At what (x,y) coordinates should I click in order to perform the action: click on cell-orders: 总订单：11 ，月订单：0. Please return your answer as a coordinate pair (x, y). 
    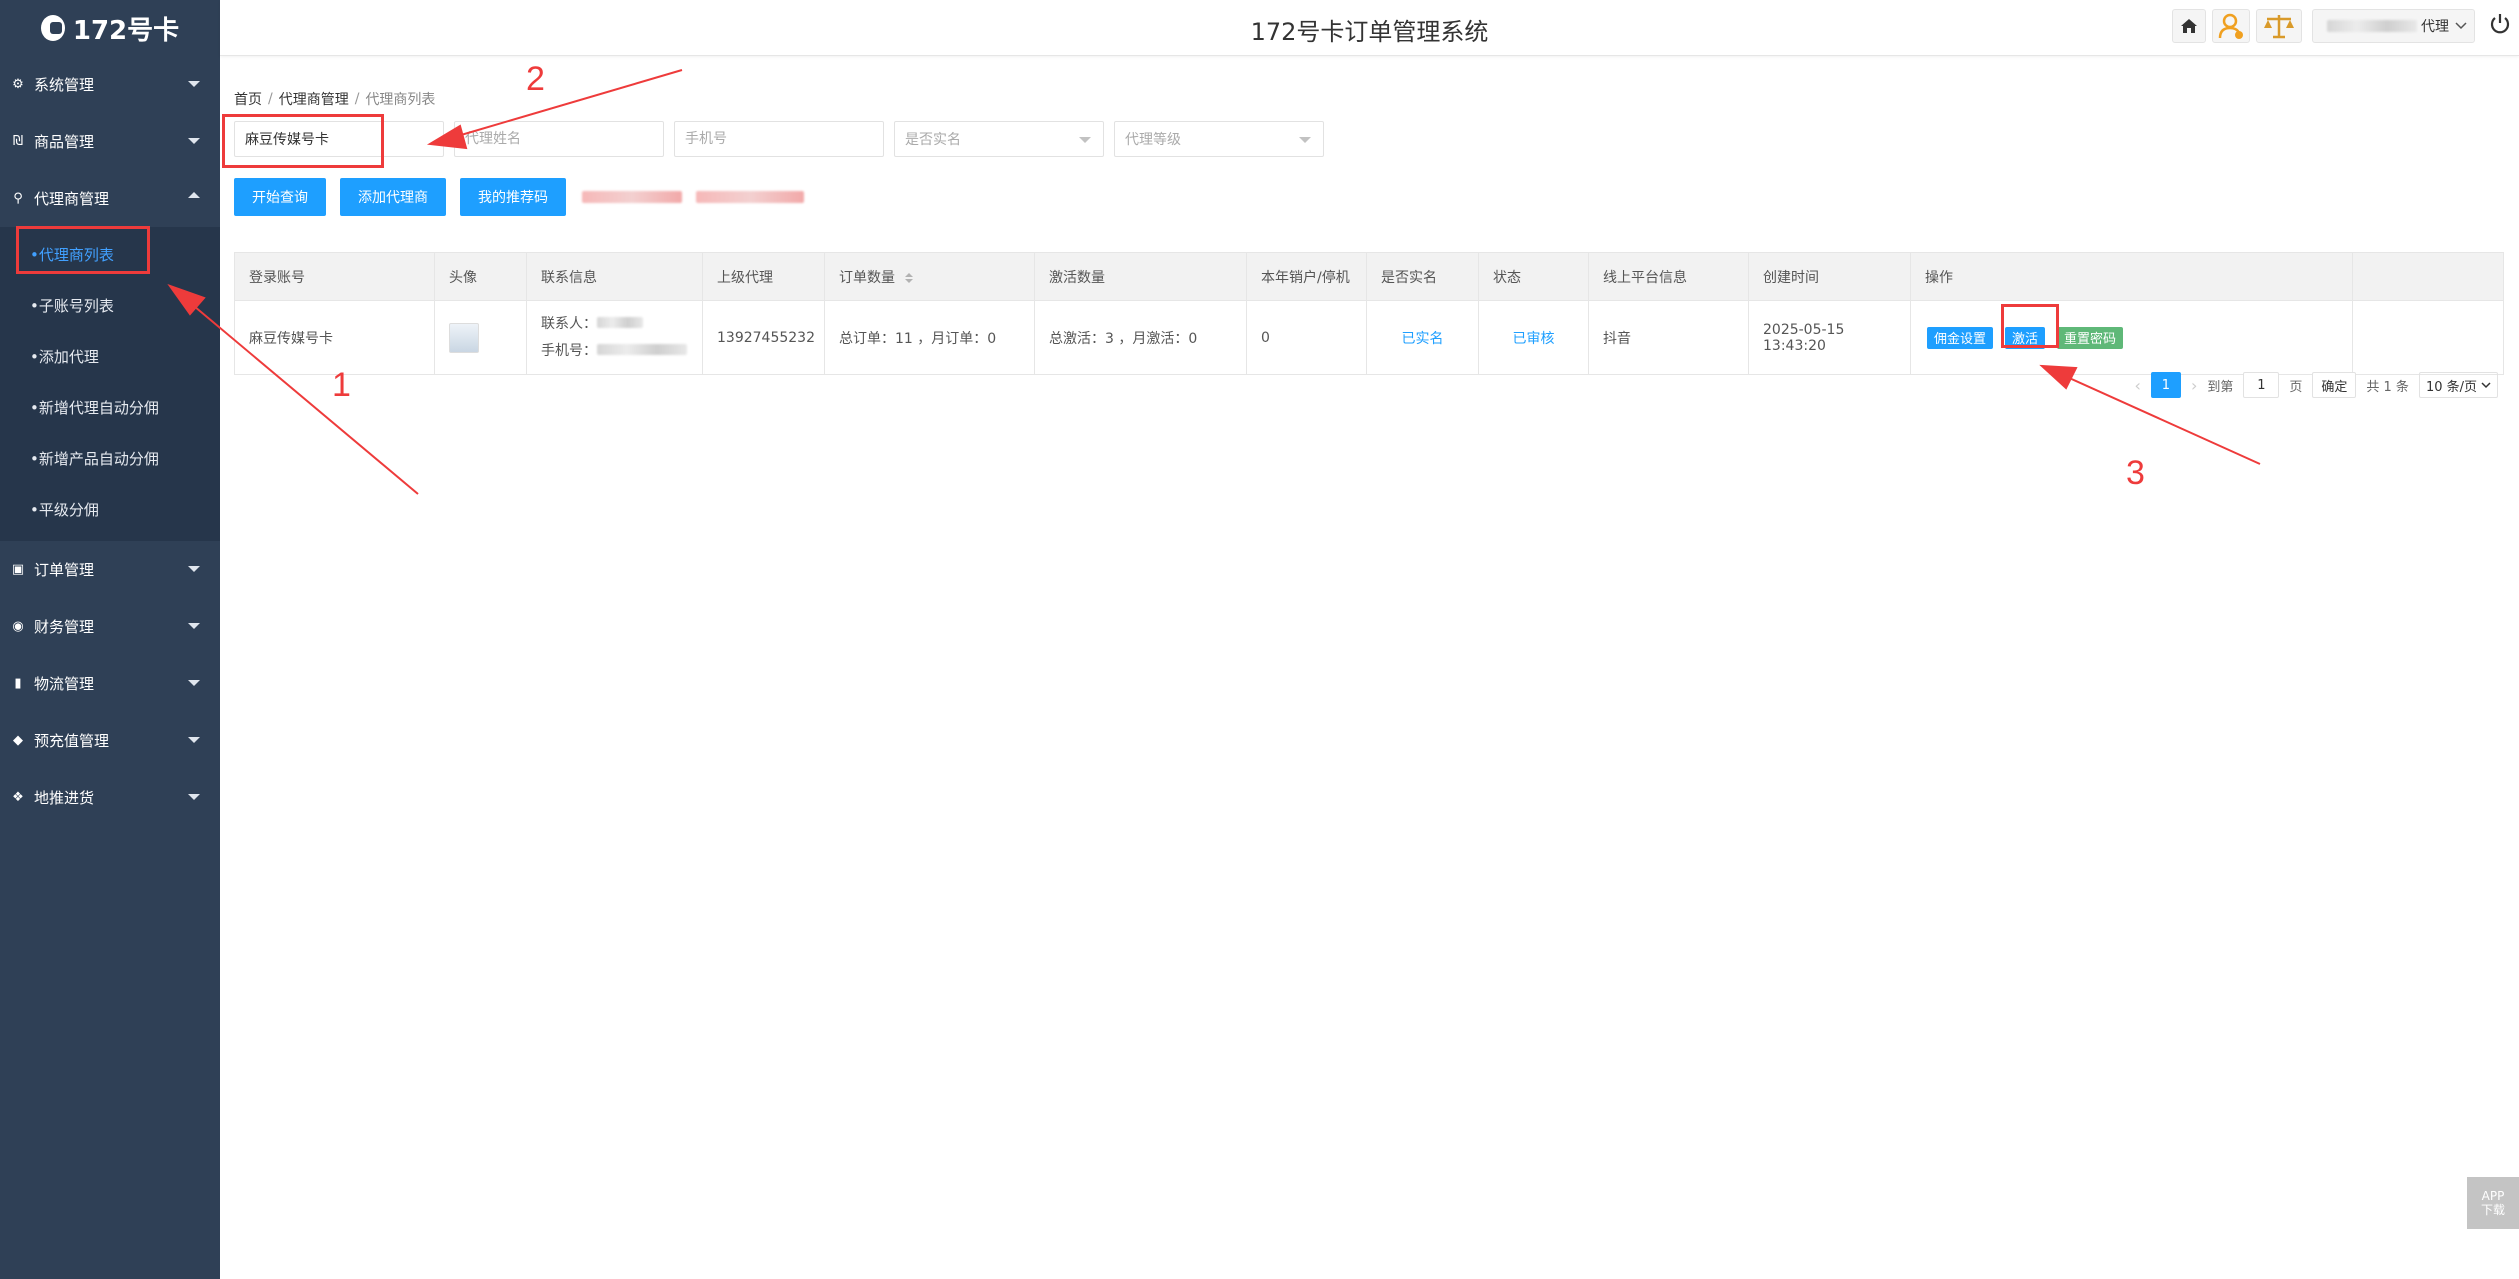
    Looking at the image, I should click on (929, 337).